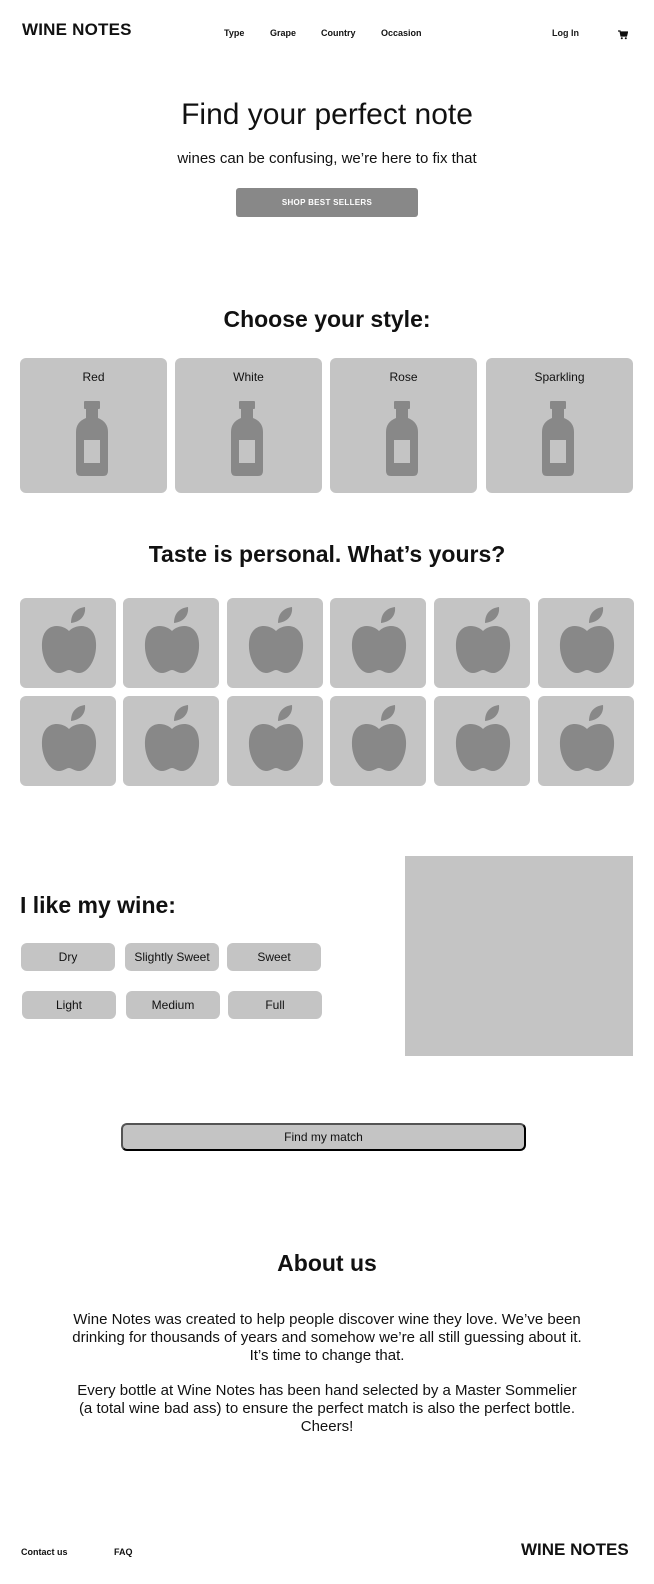 The height and width of the screenshot is (1584, 654). What do you see at coordinates (173, 1005) in the screenshot?
I see `chip-medium: Medium` at bounding box center [173, 1005].